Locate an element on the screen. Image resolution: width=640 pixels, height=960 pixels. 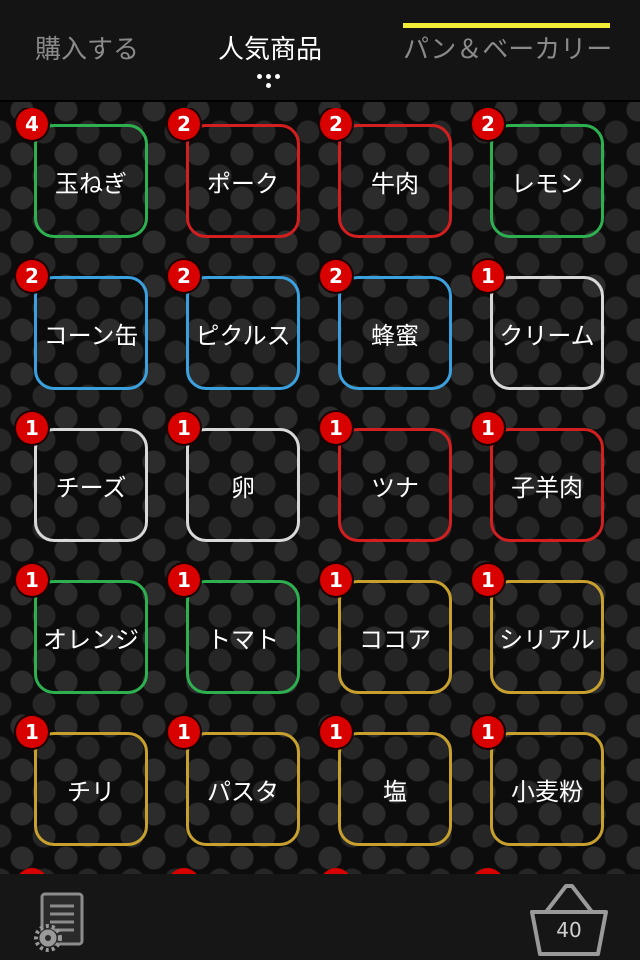
tab-bread-bakery: パン＆ベーカリー is located at coordinates (507, 50).